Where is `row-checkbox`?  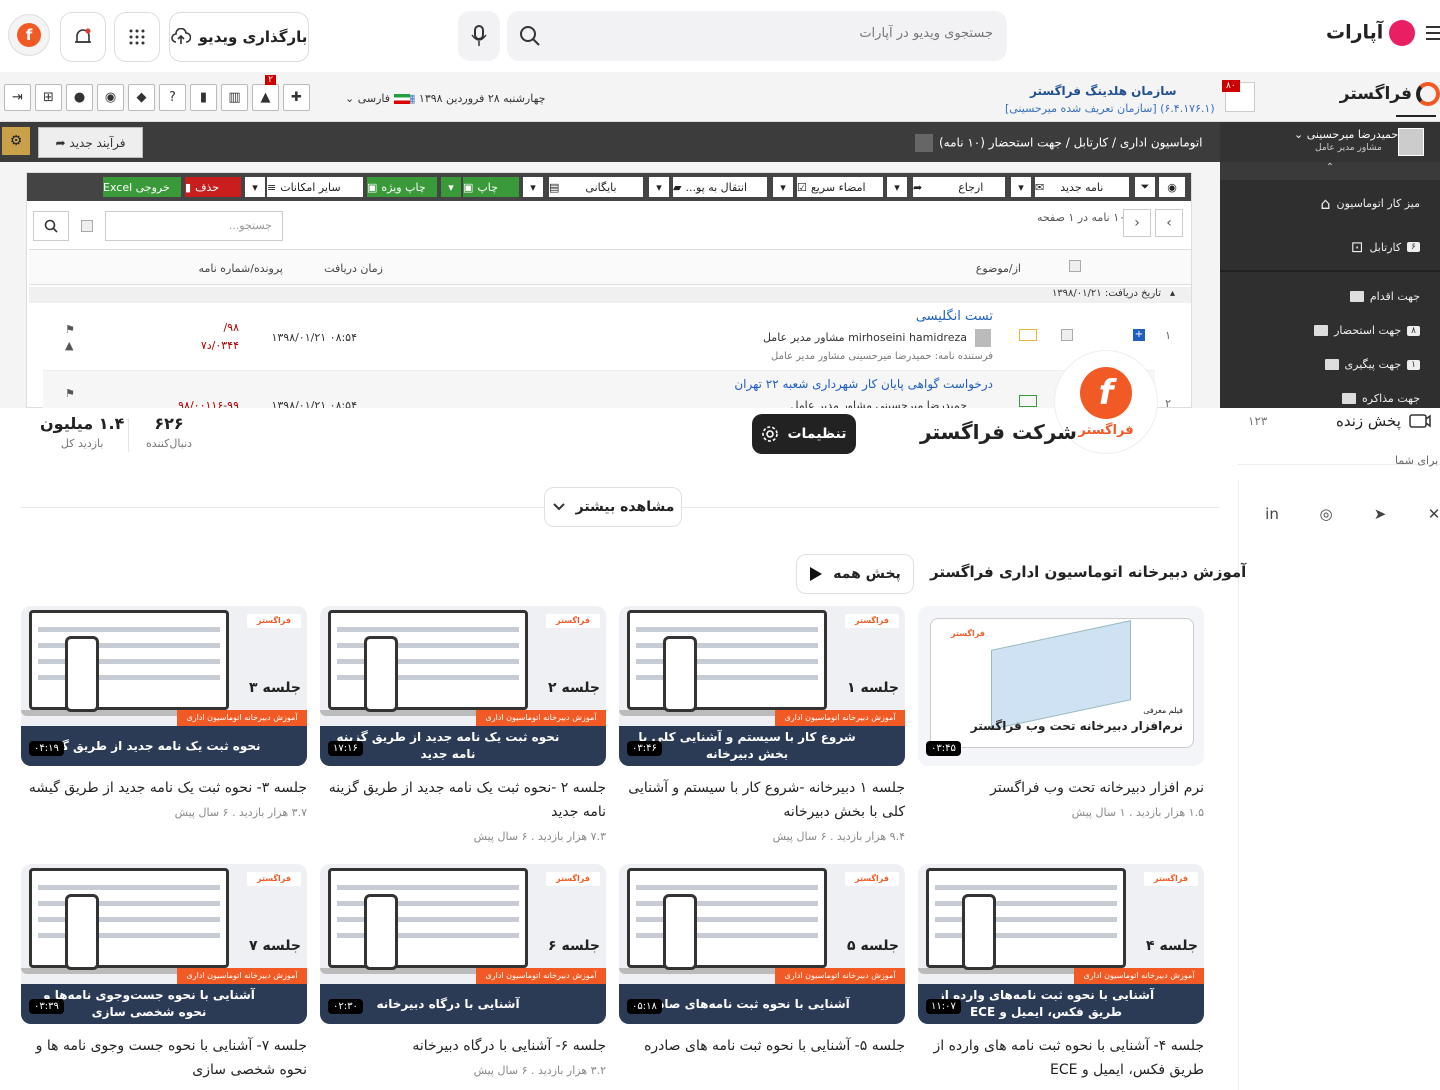 row-checkbox is located at coordinates (1067, 335).